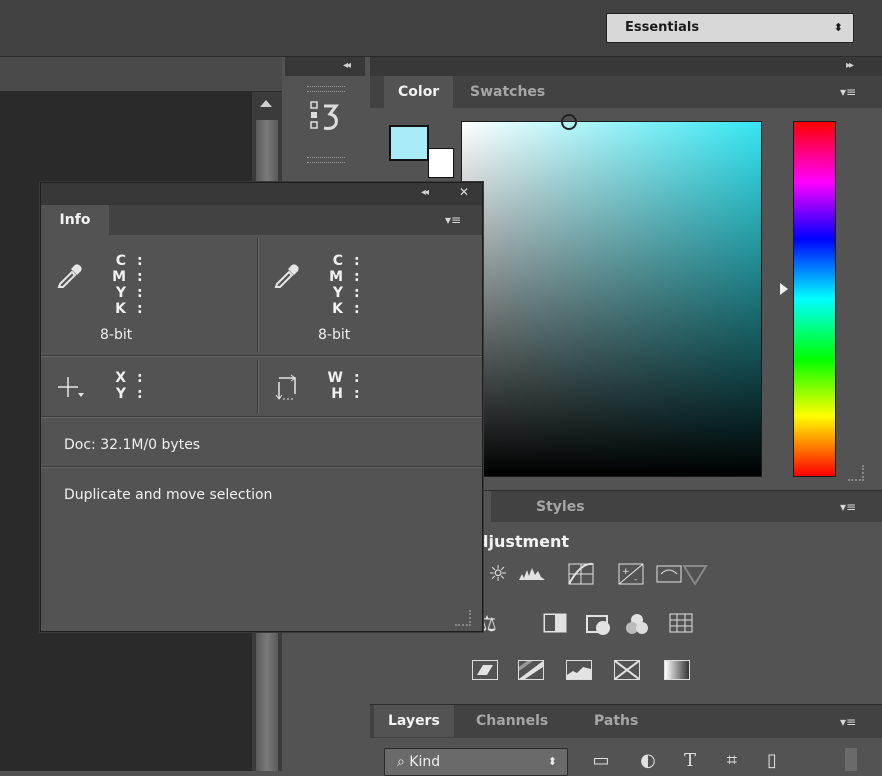  What do you see at coordinates (120, 378) in the screenshot?
I see `coord-label-x: X` at bounding box center [120, 378].